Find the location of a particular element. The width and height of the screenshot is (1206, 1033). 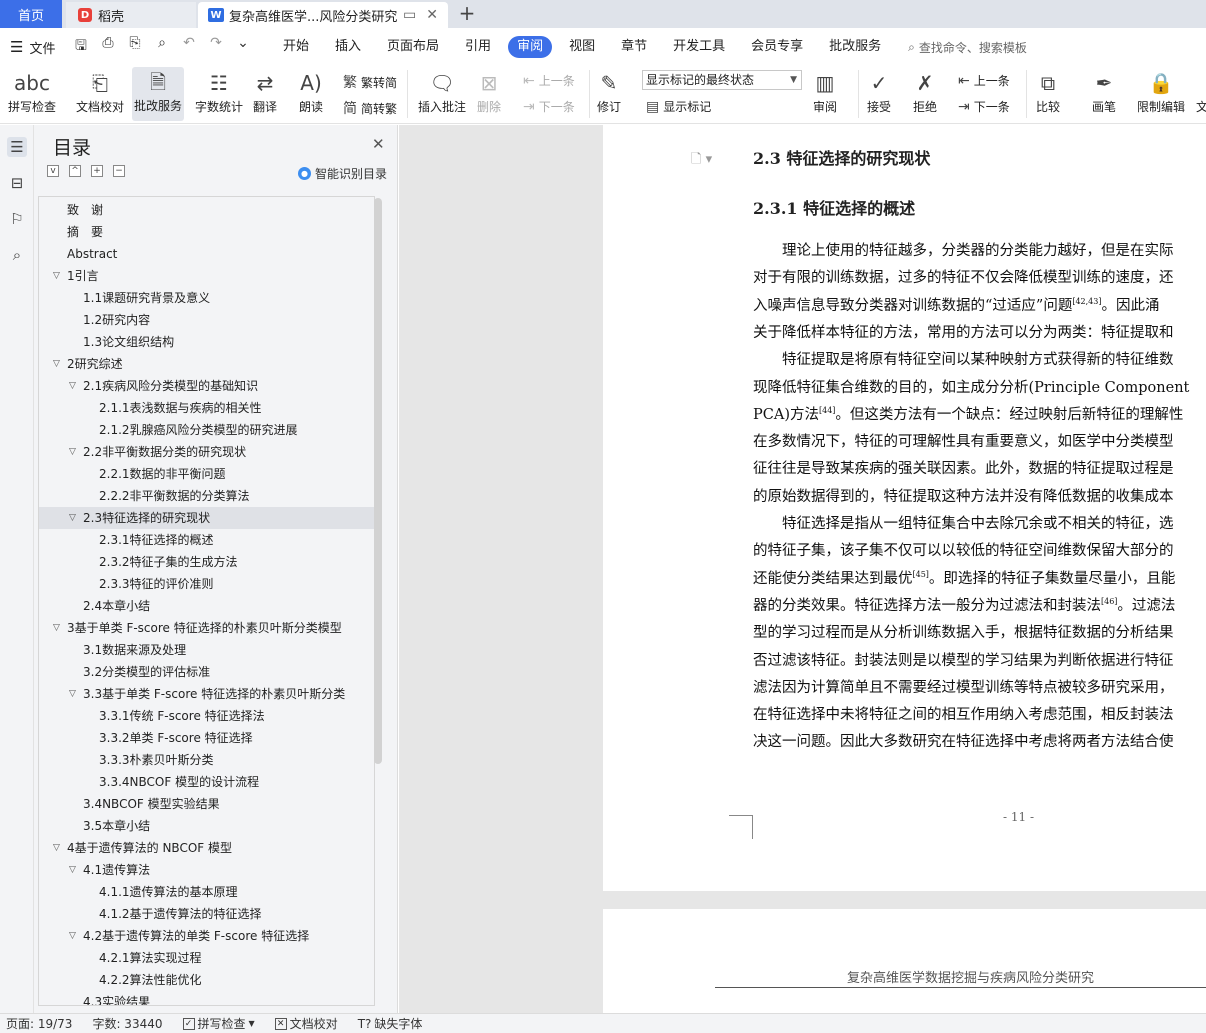

toc-item: 3.3.4NBCOF 模型的设计流程 is located at coordinates (206, 782).